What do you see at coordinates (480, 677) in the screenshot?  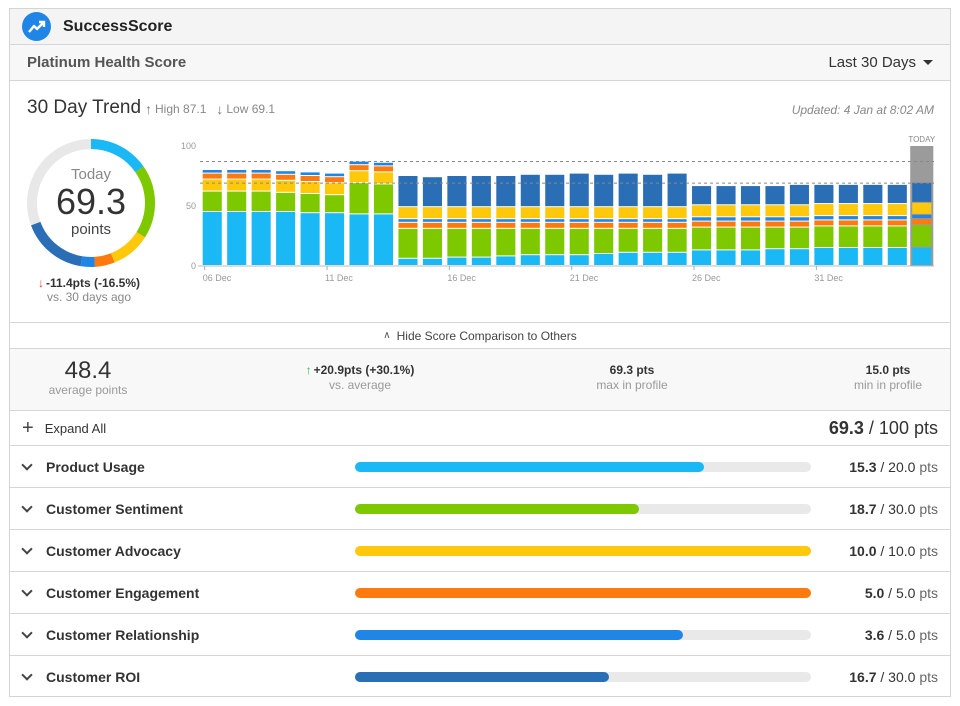 I see `score-row-customer-roi: Customer ROI 16.7 / 30.0 pts` at bounding box center [480, 677].